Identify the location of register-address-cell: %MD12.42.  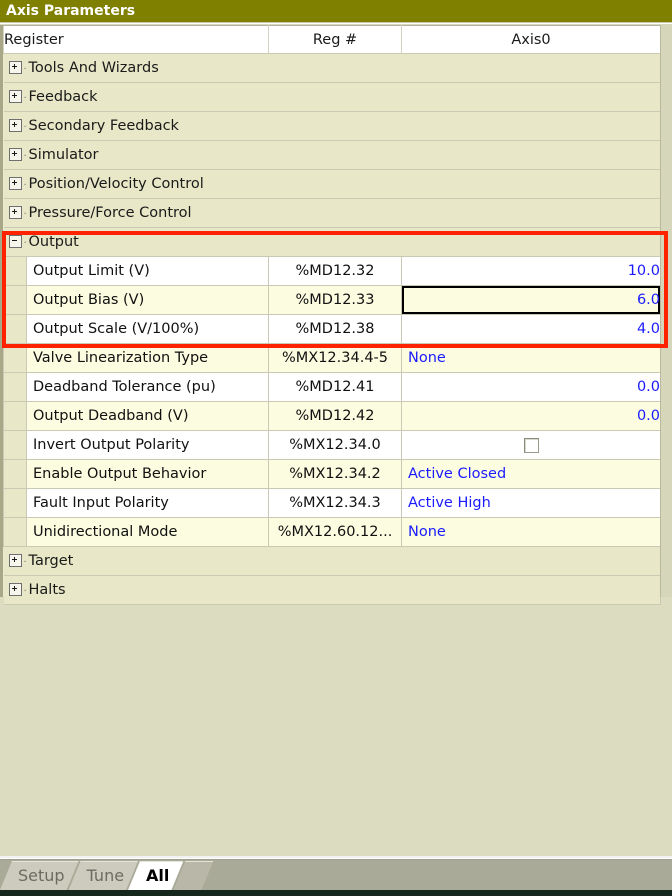
(335, 416).